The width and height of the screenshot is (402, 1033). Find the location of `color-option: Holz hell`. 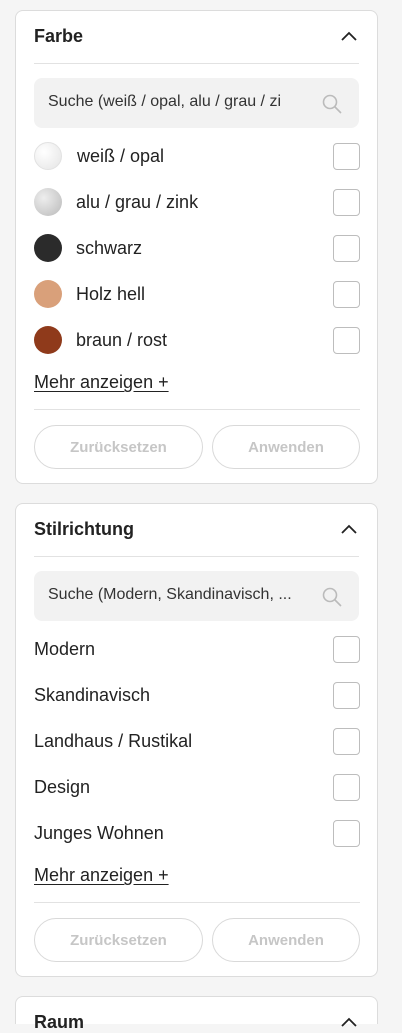

color-option: Holz hell is located at coordinates (197, 295).